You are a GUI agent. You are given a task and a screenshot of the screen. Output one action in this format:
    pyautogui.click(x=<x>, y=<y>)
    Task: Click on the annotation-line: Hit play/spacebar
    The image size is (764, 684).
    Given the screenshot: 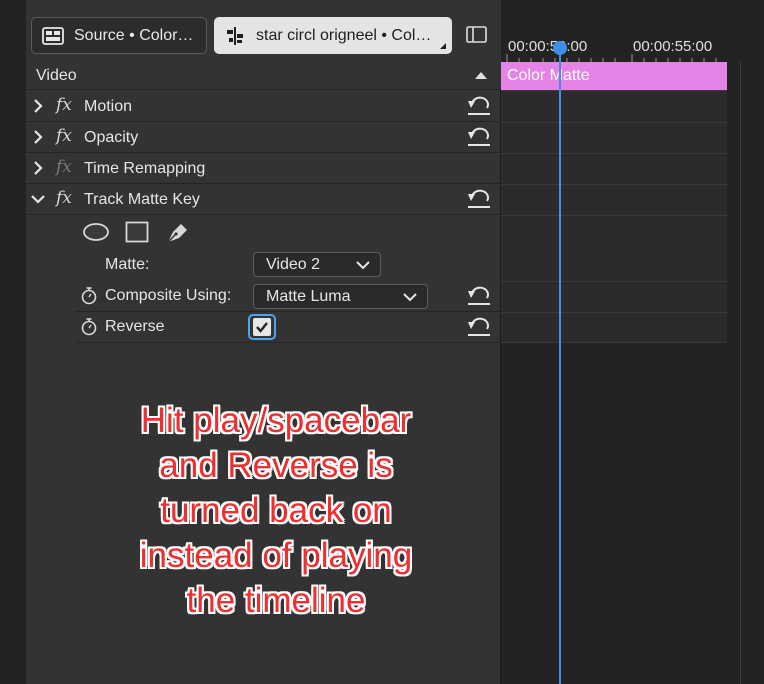 What is the action you would take?
    pyautogui.click(x=276, y=420)
    